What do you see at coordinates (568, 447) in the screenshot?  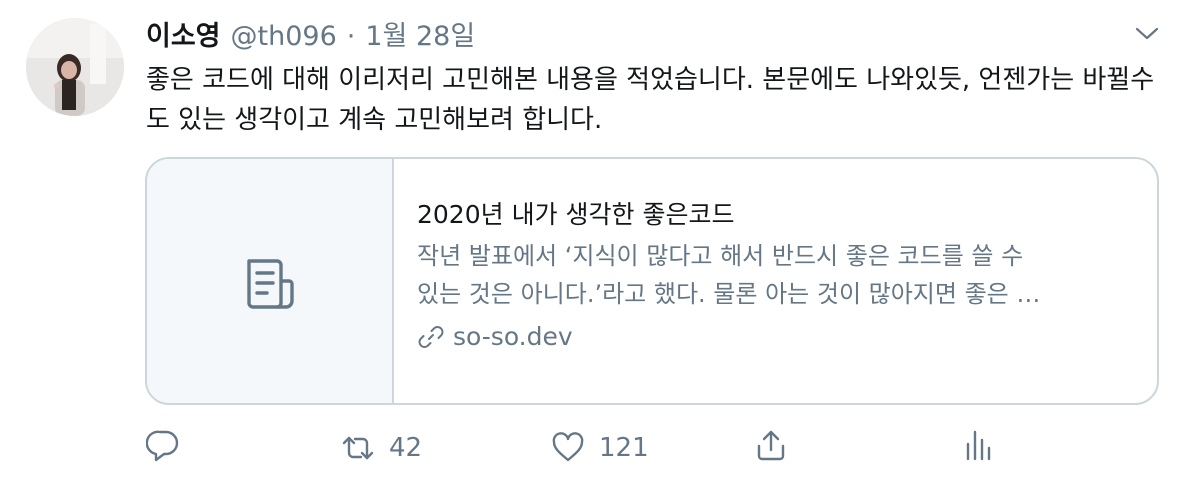 I see `heart-icon` at bounding box center [568, 447].